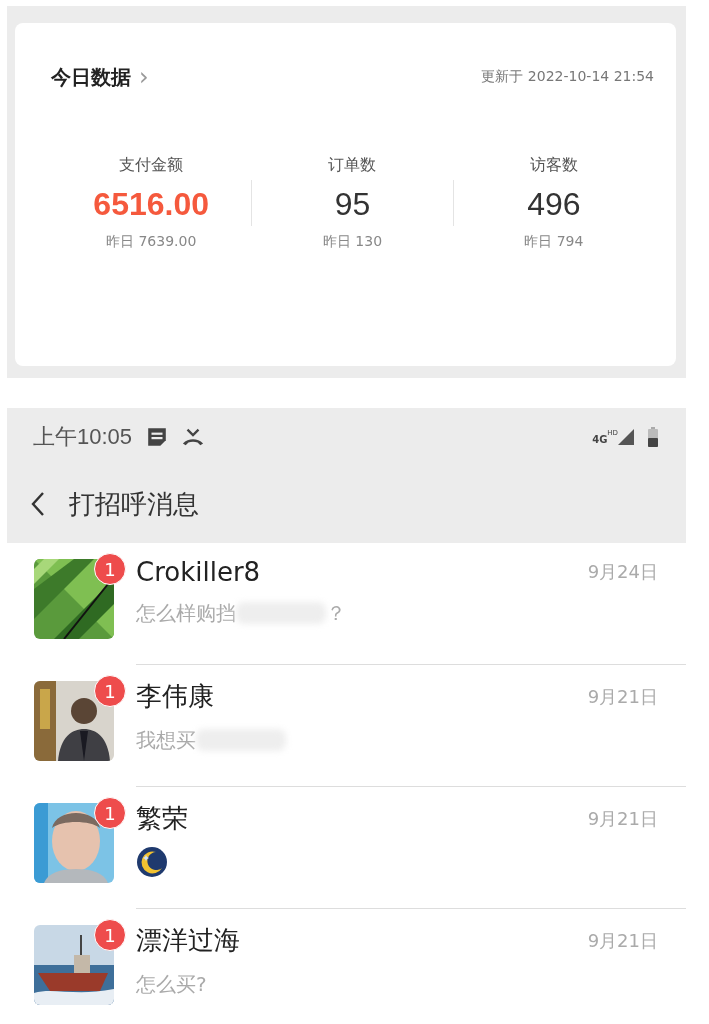  I want to click on contact-name: Crokiller8, so click(198, 572).